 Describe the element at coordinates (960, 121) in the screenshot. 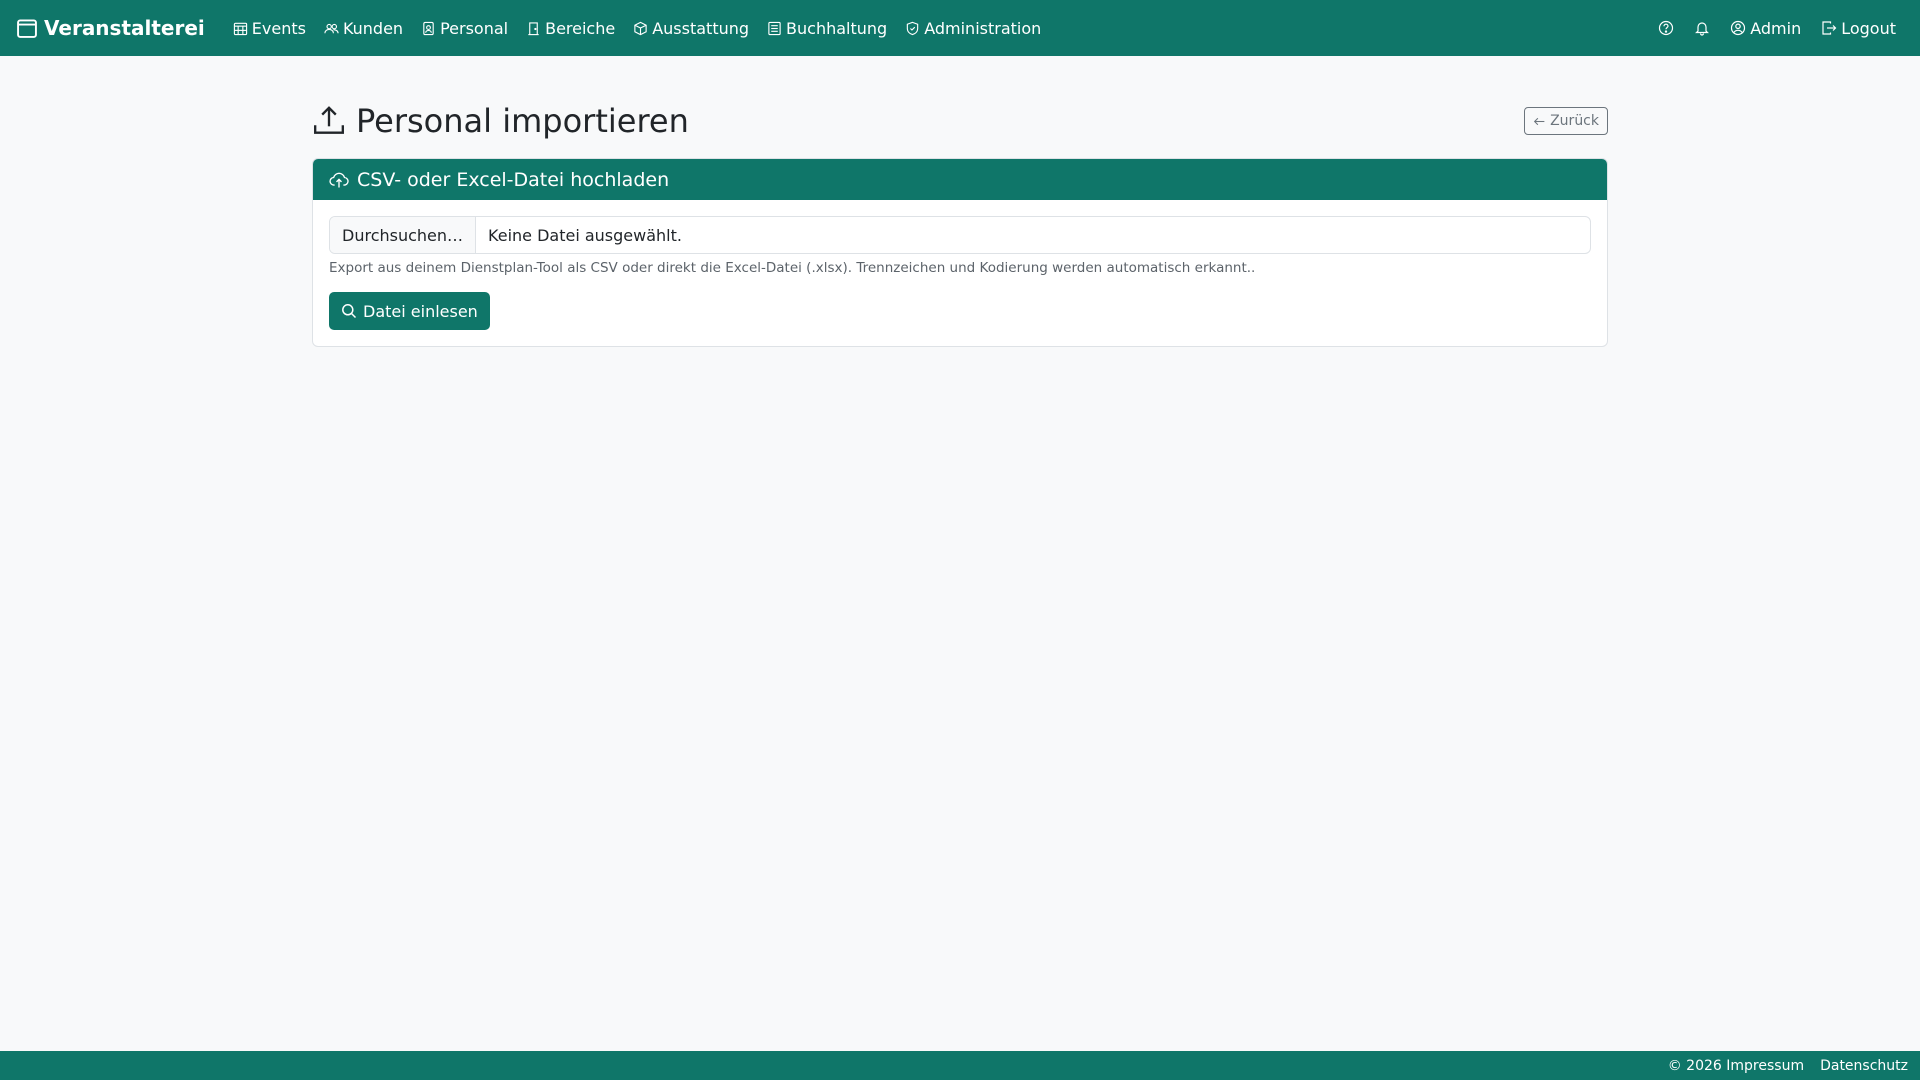

I see `title-row: Personal importieren Zurück` at that location.